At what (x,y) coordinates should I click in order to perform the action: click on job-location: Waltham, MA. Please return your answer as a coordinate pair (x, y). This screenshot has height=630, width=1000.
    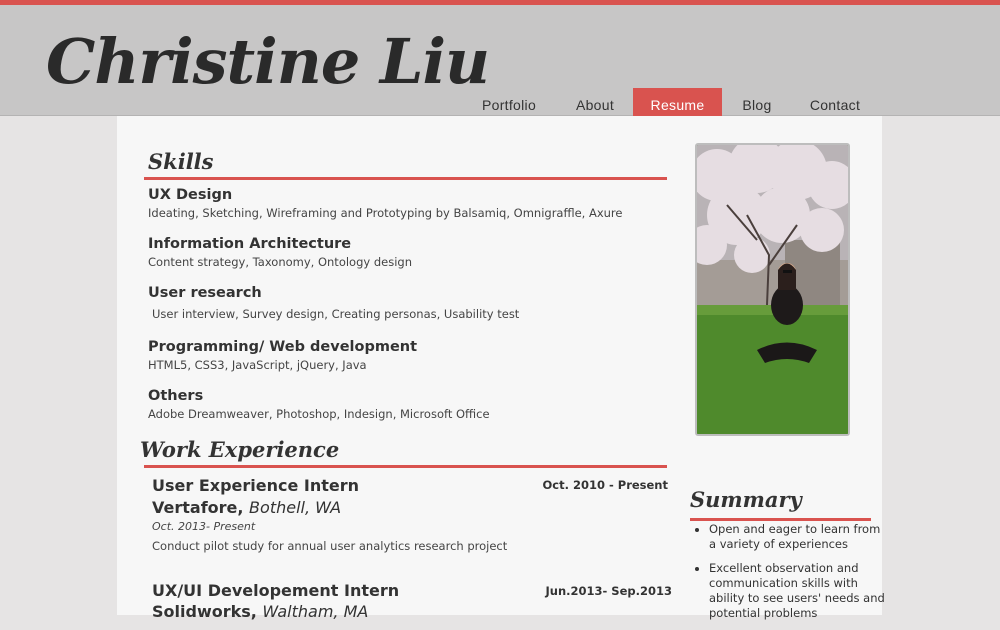
    Looking at the image, I should click on (315, 611).